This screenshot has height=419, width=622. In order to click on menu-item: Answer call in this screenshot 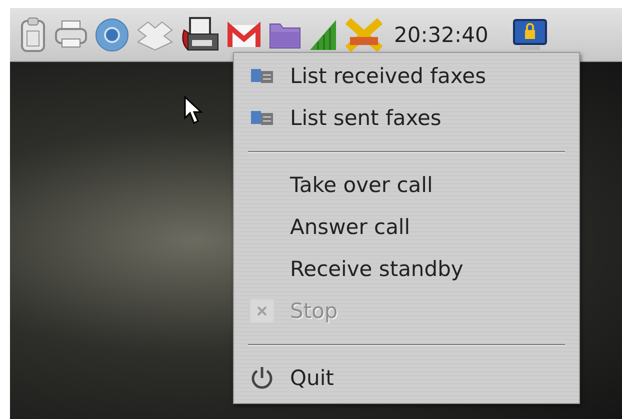, I will do `click(406, 227)`.